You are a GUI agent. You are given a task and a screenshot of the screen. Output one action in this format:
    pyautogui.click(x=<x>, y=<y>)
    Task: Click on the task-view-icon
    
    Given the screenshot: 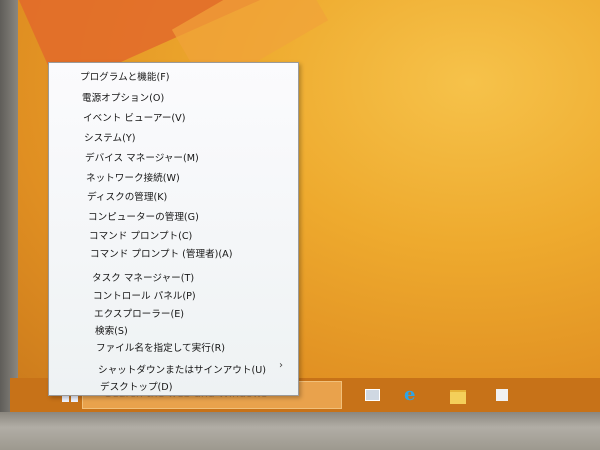 What is the action you would take?
    pyautogui.click(x=371, y=394)
    